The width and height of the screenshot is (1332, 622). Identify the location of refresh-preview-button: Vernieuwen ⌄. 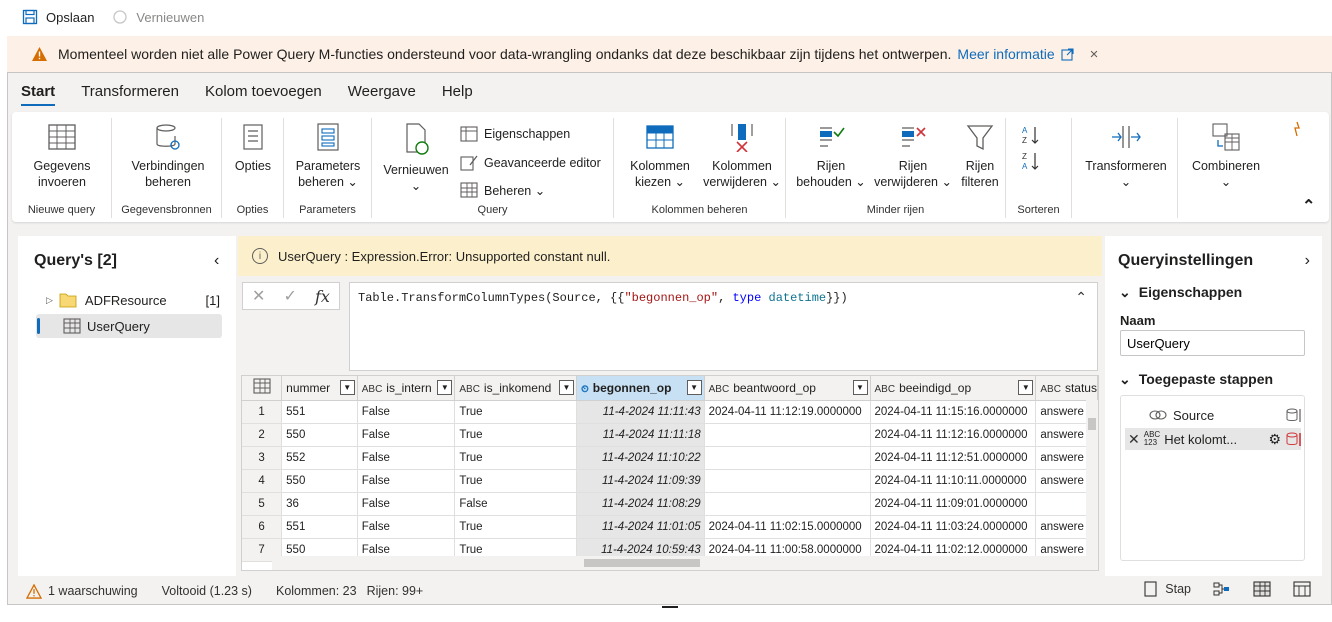
(416, 158).